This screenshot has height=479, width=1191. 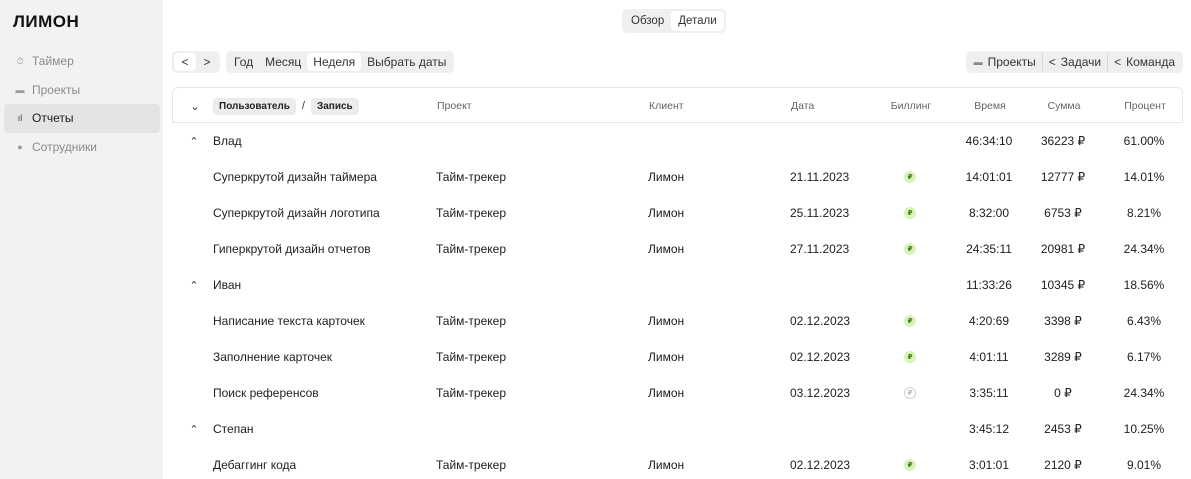 I want to click on group-record-chip: Запись, so click(x=334, y=106).